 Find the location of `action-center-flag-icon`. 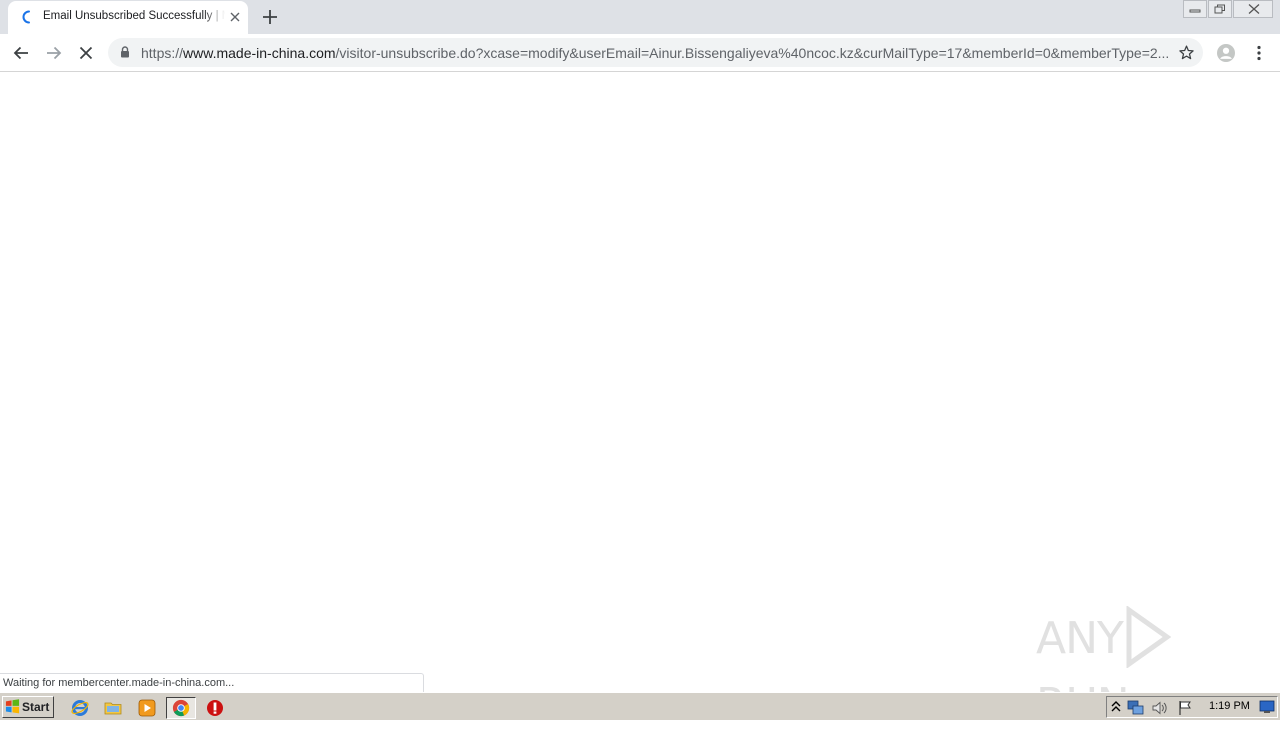

action-center-flag-icon is located at coordinates (1185, 708).